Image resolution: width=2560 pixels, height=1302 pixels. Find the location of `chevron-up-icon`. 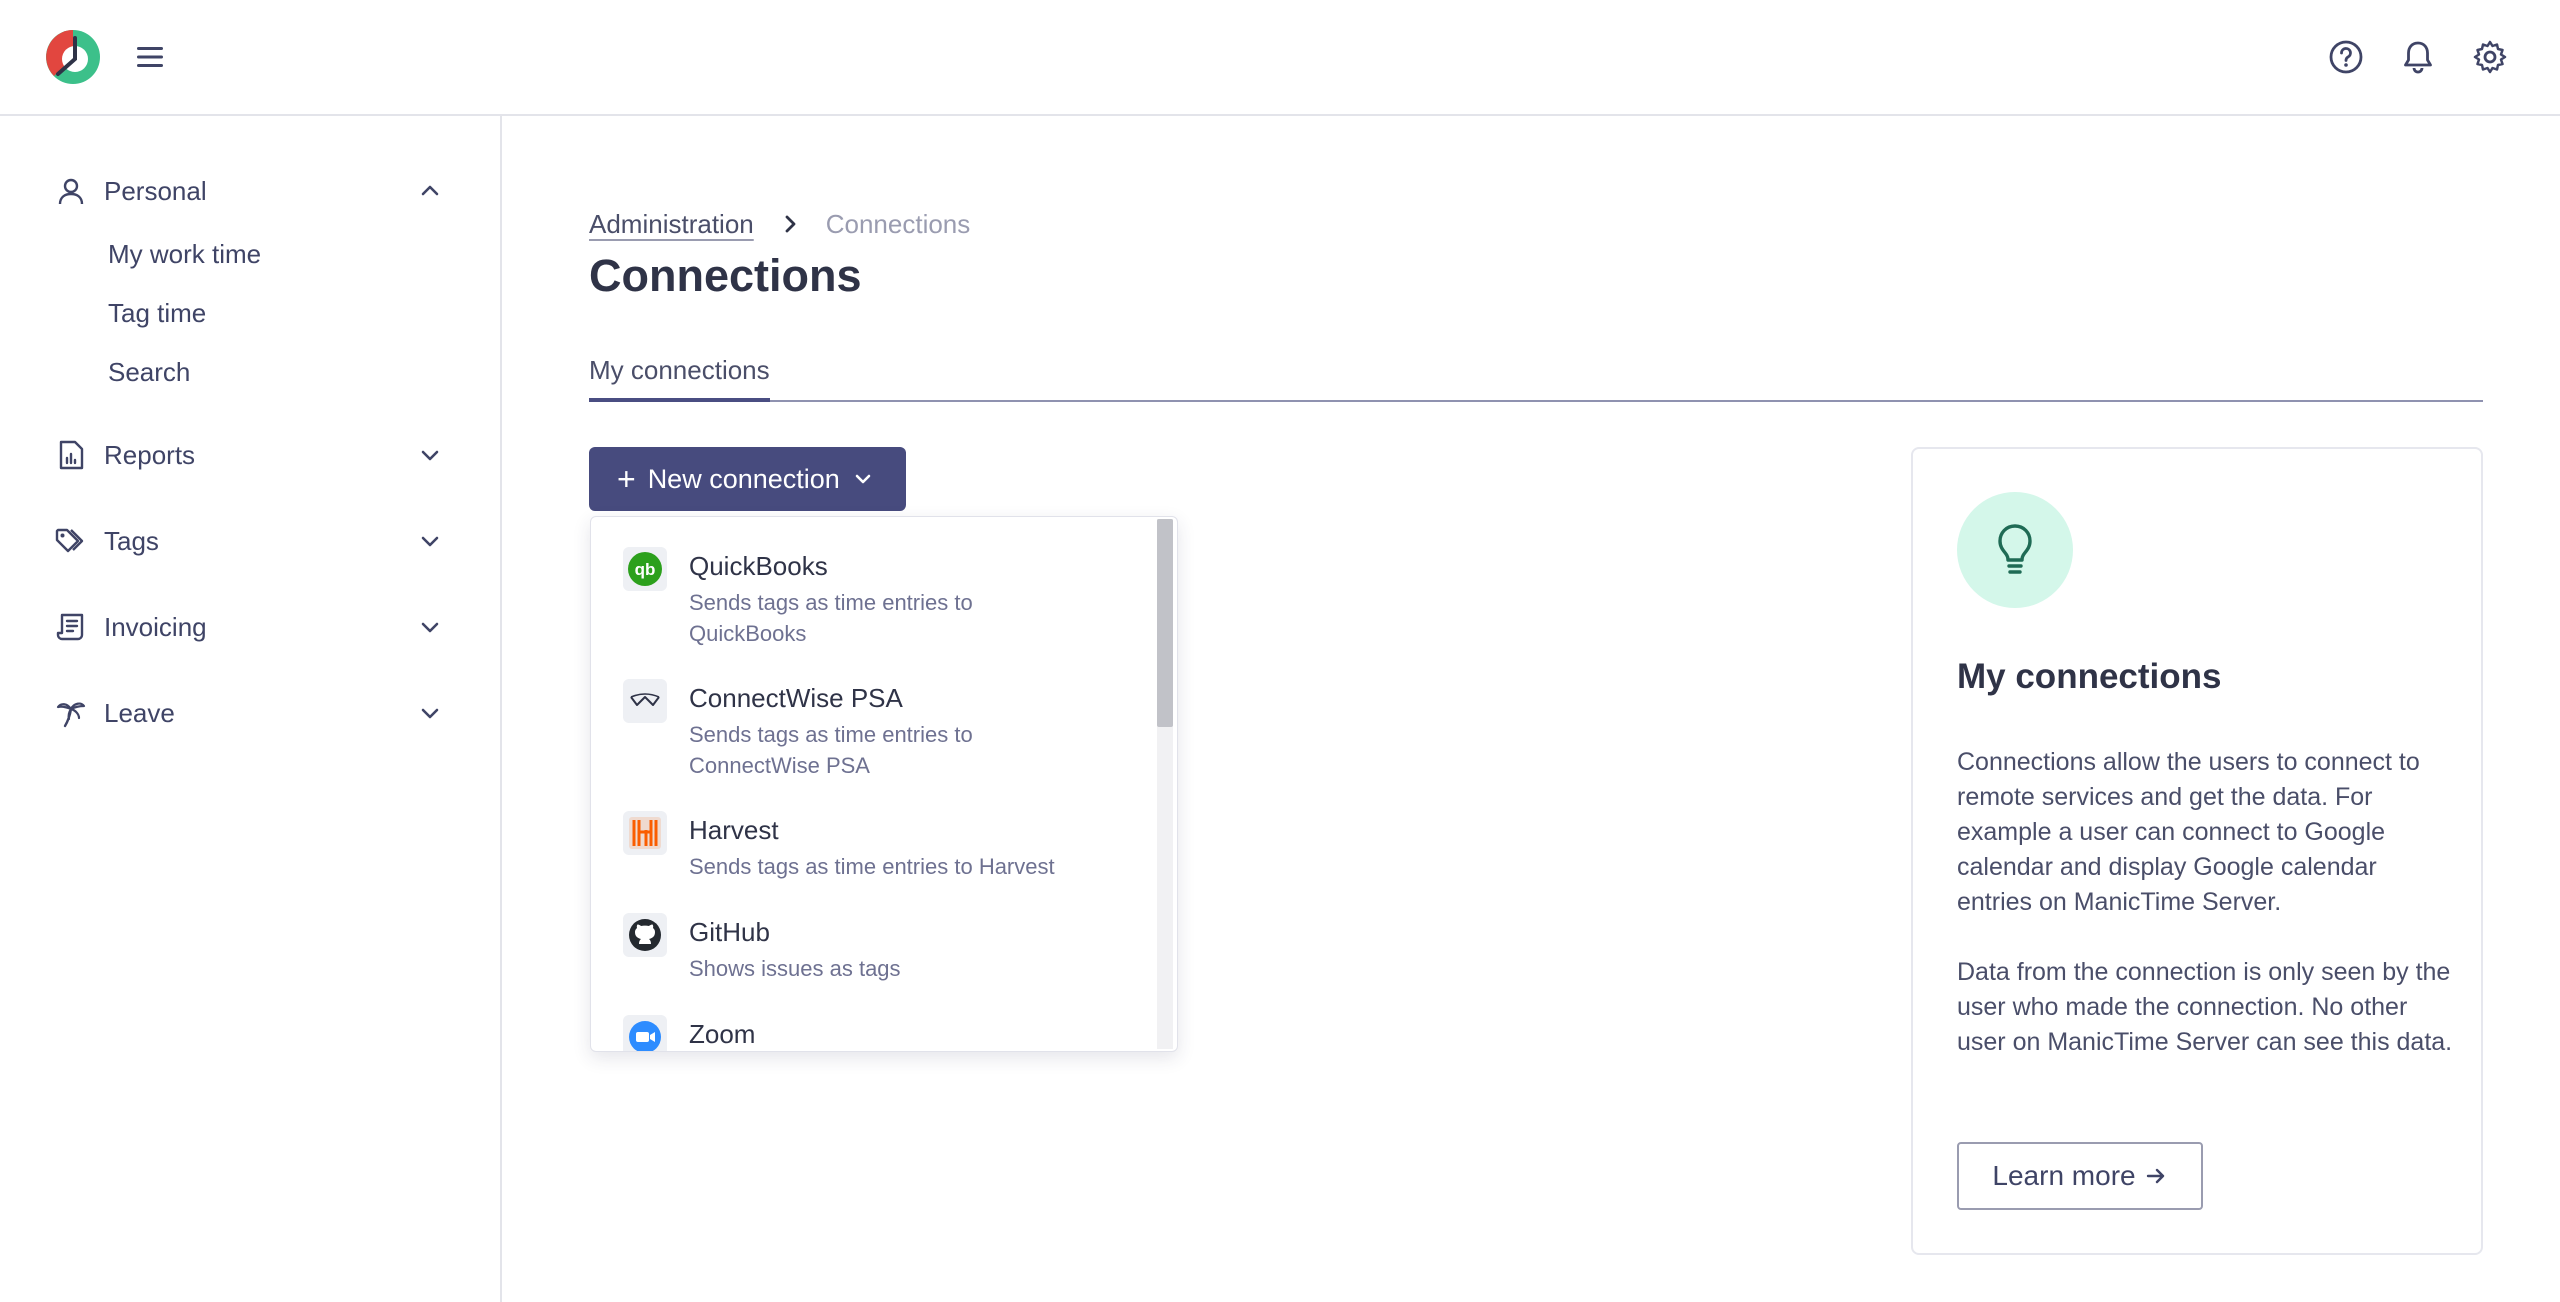

chevron-up-icon is located at coordinates (430, 190).